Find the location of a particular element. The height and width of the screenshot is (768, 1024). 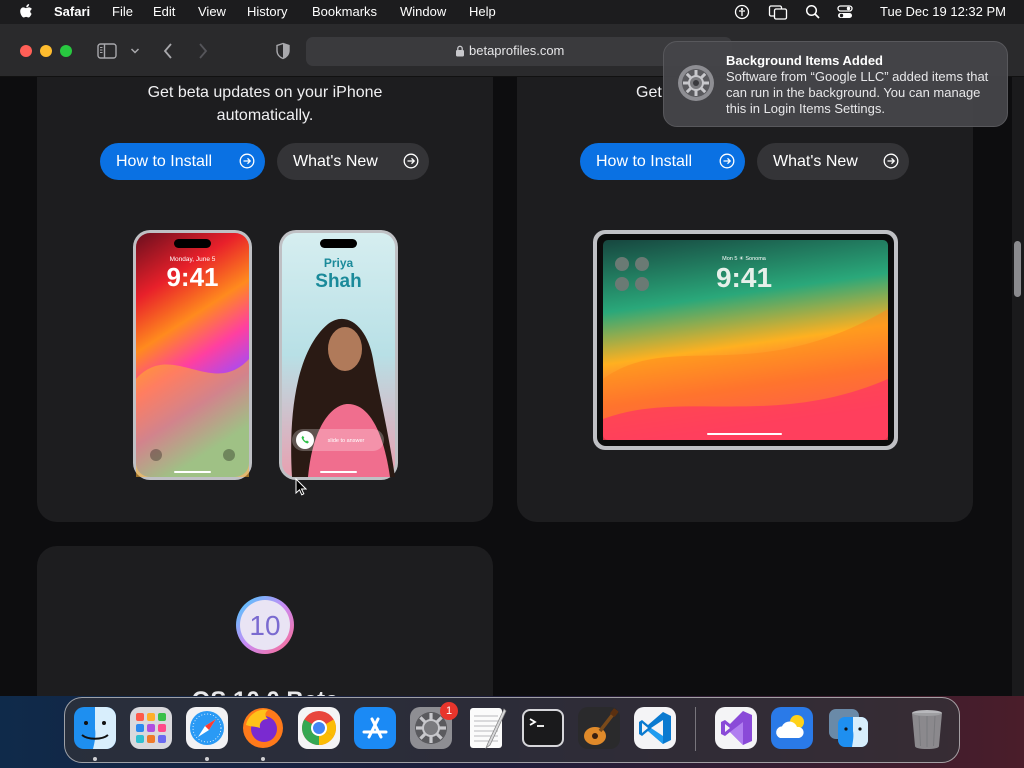

url-text: betaprofiles.com is located at coordinates (516, 50).